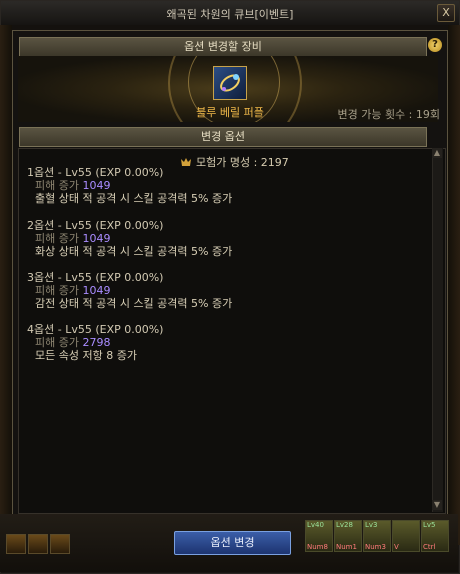  I want to click on dock-shortcut-3-icon, so click(60, 544).